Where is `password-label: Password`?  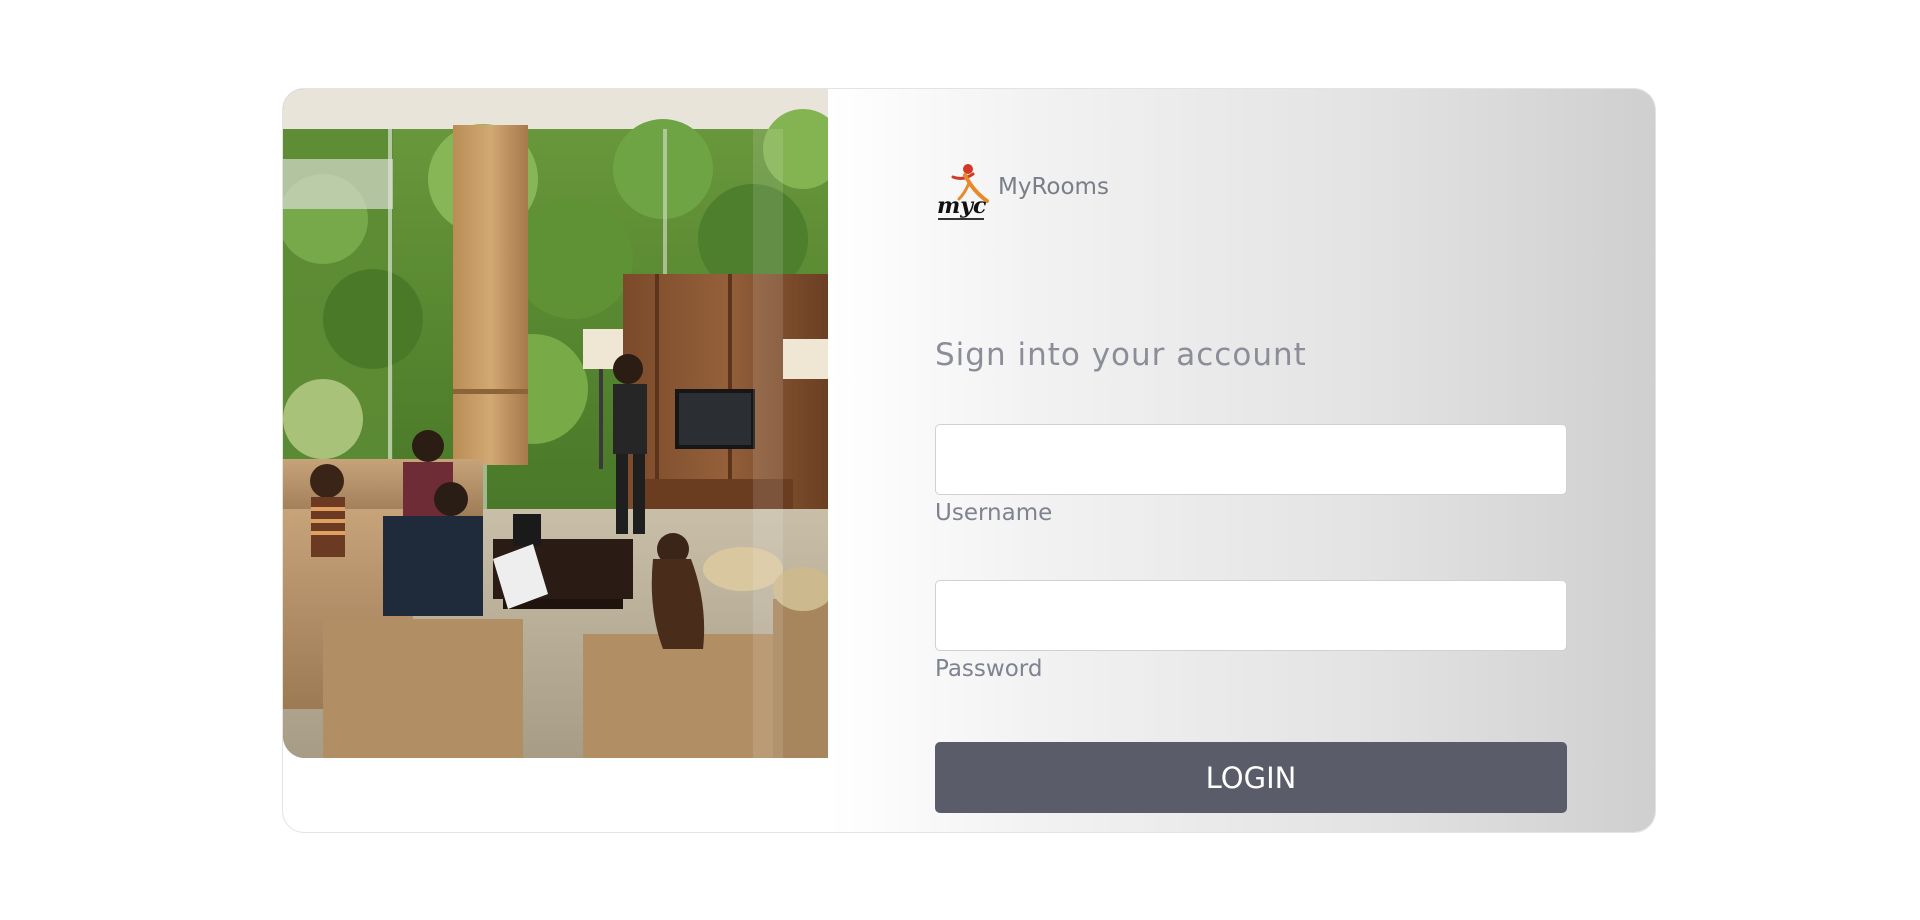 password-label: Password is located at coordinates (989, 669).